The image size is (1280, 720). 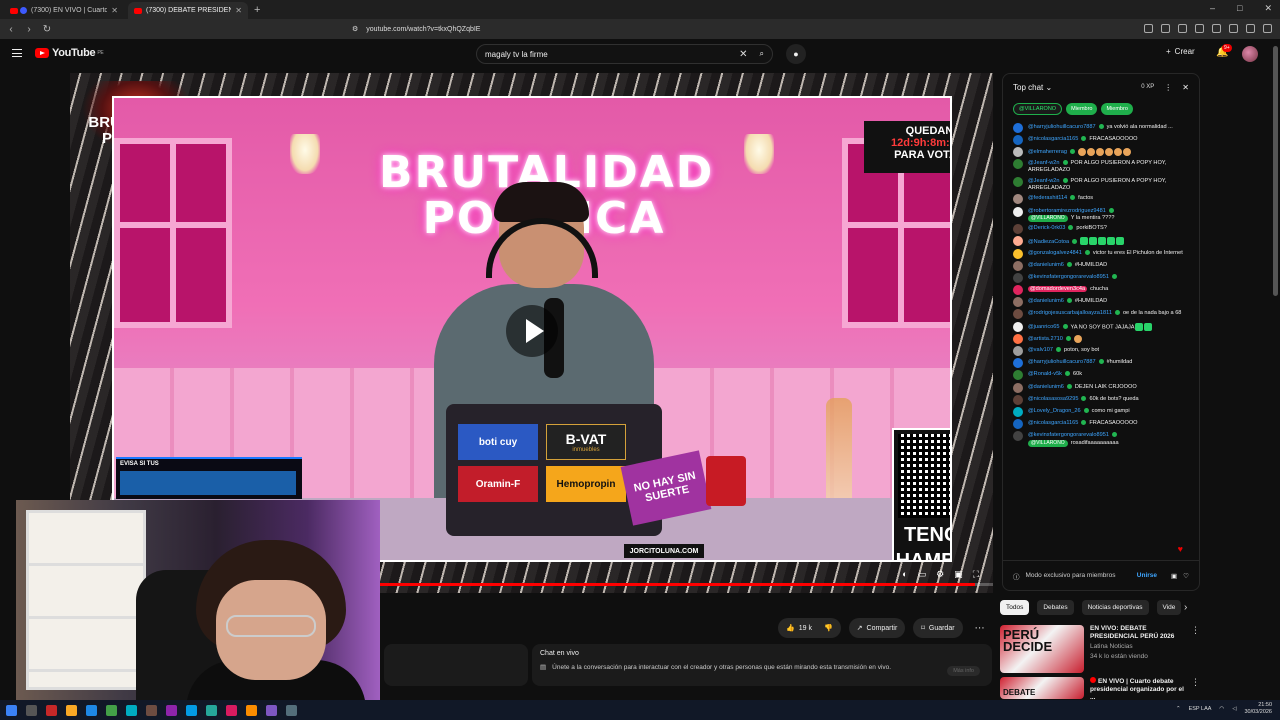 I want to click on join-button: Unirse, so click(x=1147, y=575).